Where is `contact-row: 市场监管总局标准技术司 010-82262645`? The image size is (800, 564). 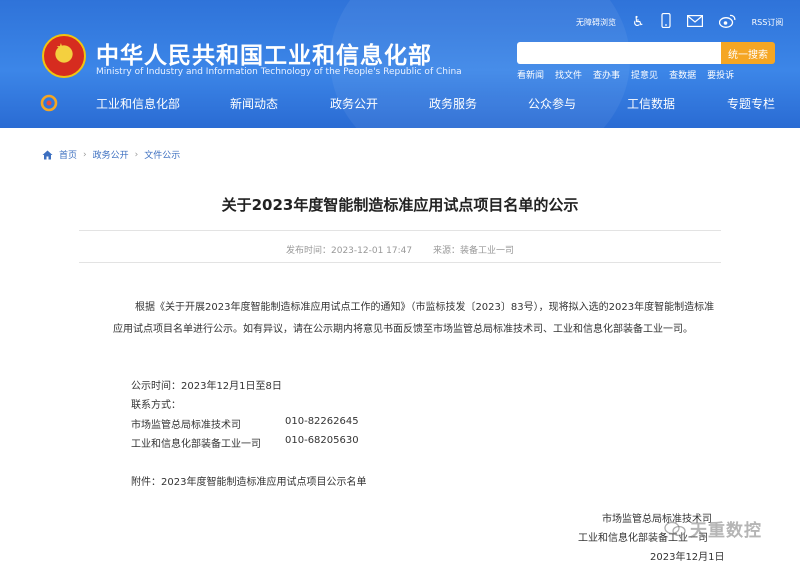 contact-row: 市场监管总局标准技术司 010-82262645 is located at coordinates (245, 423).